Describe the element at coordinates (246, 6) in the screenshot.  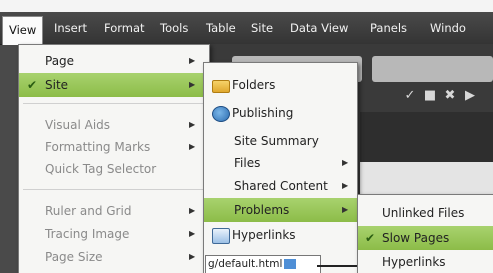
I see `title-strip` at that location.